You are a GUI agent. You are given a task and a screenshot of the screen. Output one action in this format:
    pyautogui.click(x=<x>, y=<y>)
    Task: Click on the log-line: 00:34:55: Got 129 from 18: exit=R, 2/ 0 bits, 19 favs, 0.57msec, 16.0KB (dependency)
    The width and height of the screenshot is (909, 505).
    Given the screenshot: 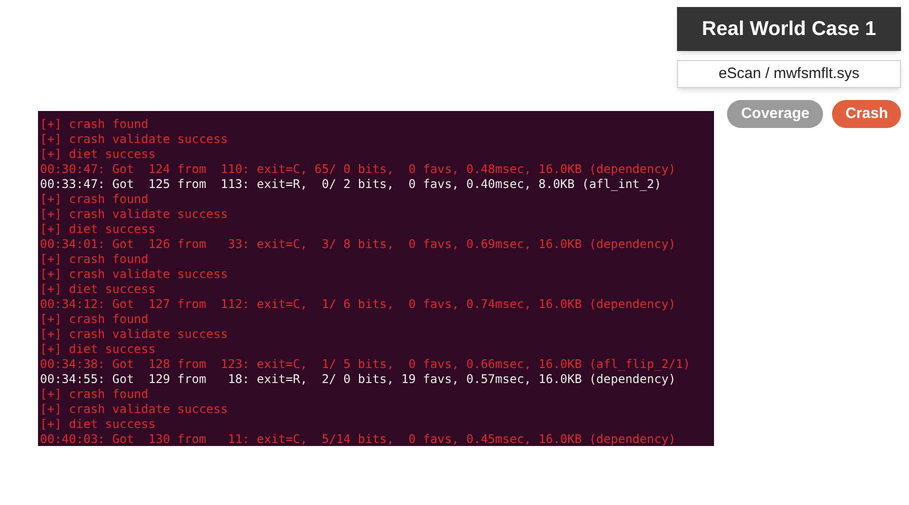 What is the action you would take?
    pyautogui.click(x=358, y=379)
    